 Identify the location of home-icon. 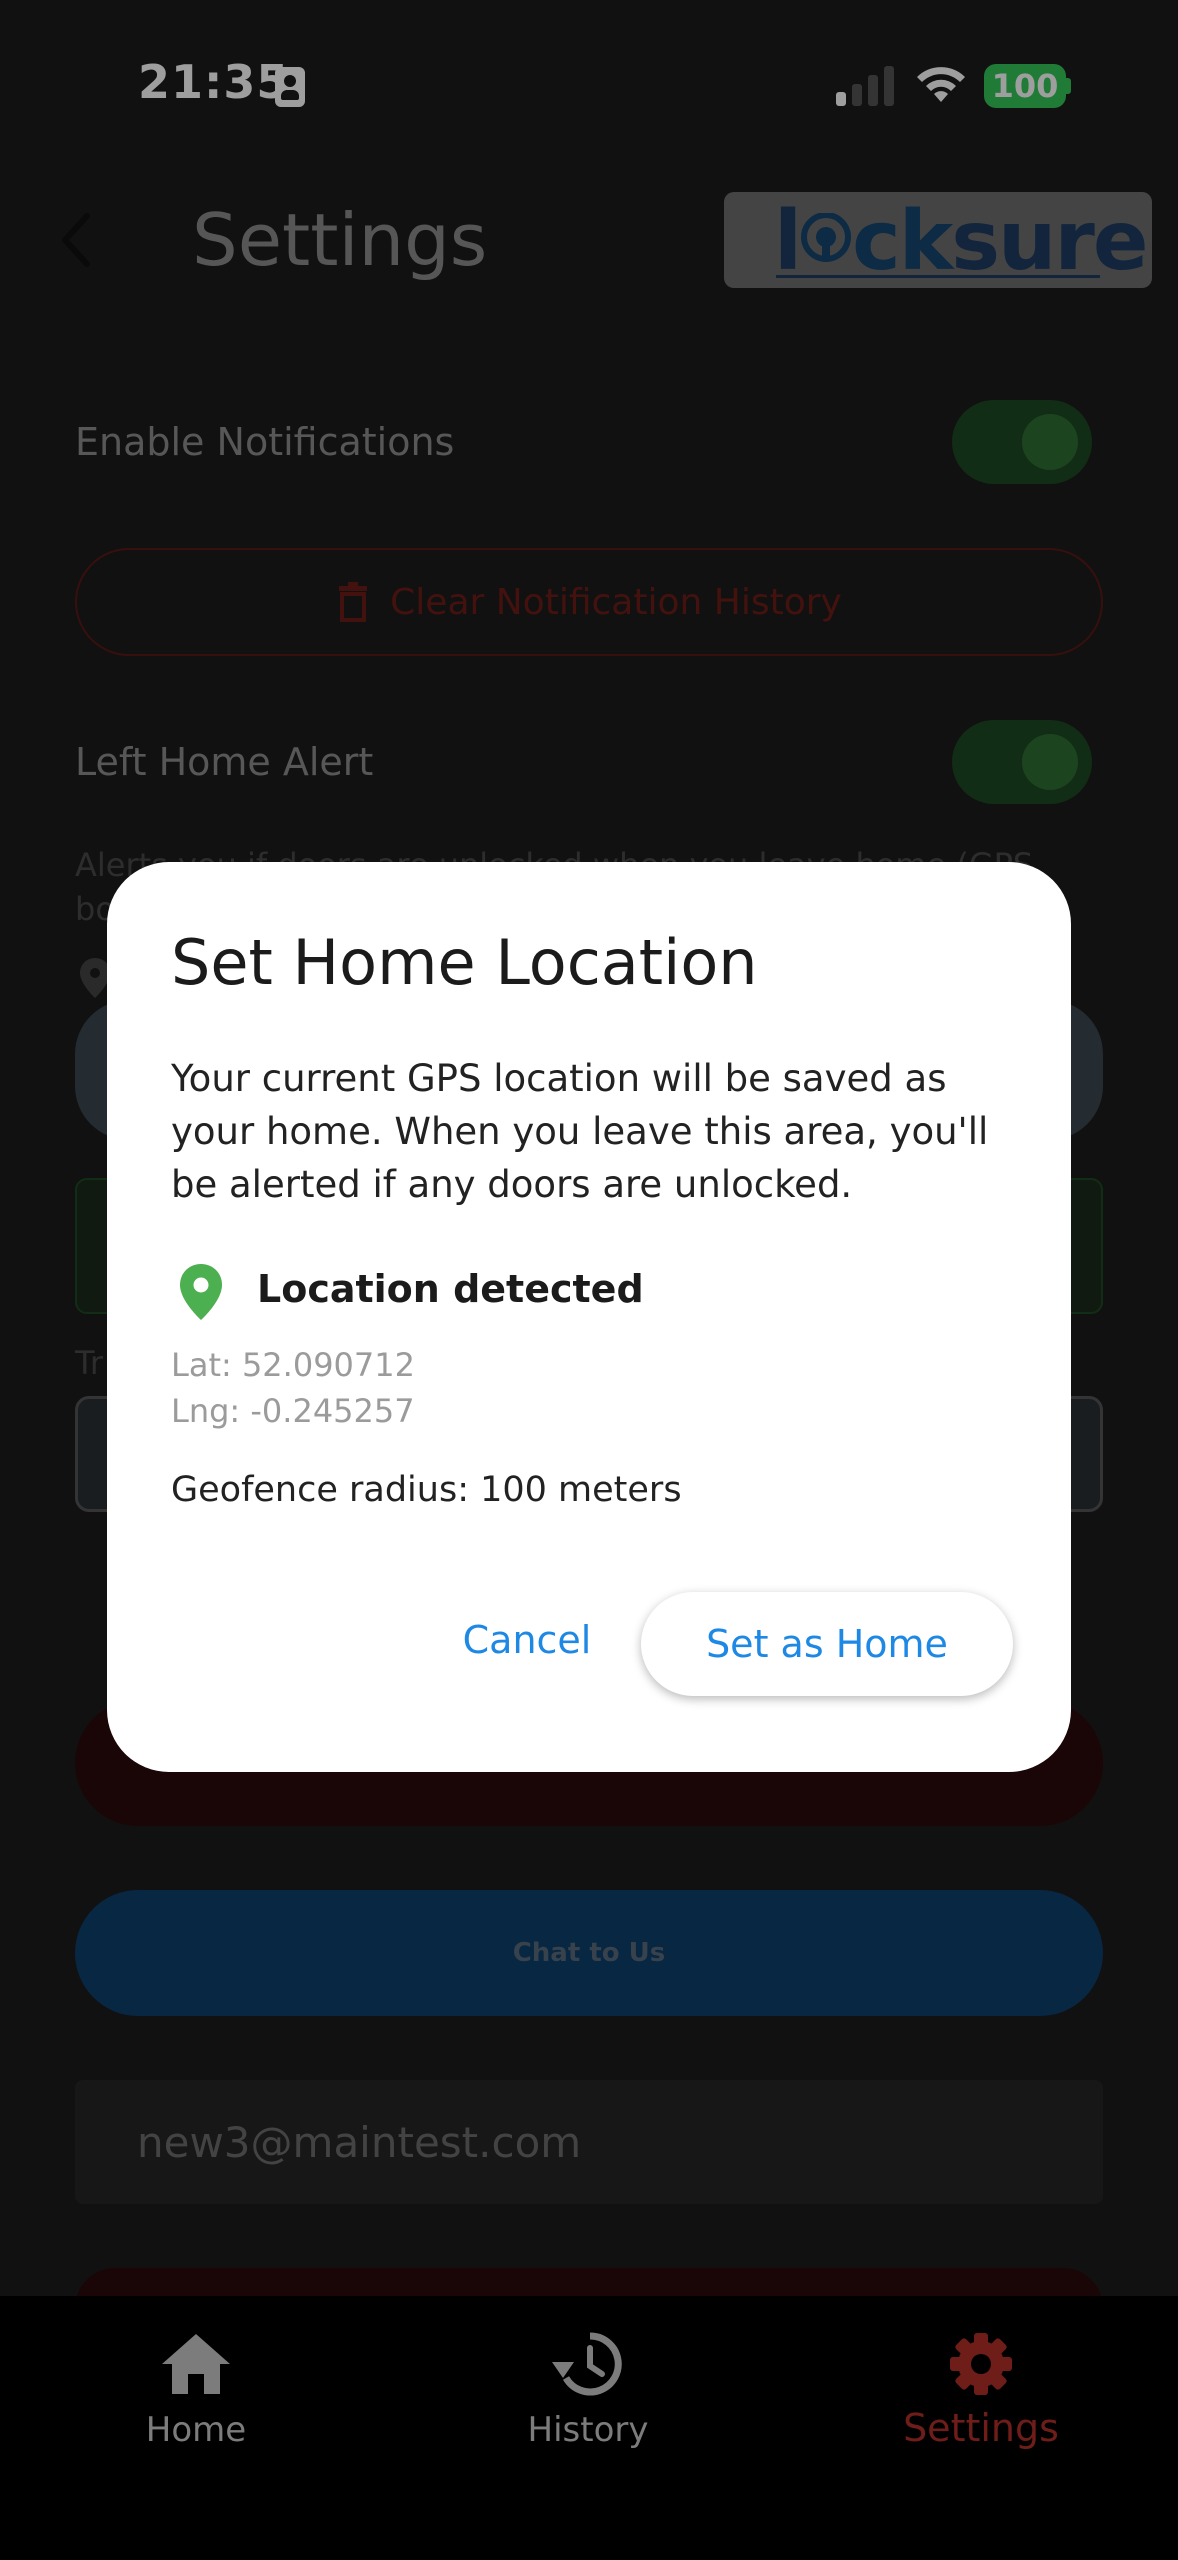
(196, 2364).